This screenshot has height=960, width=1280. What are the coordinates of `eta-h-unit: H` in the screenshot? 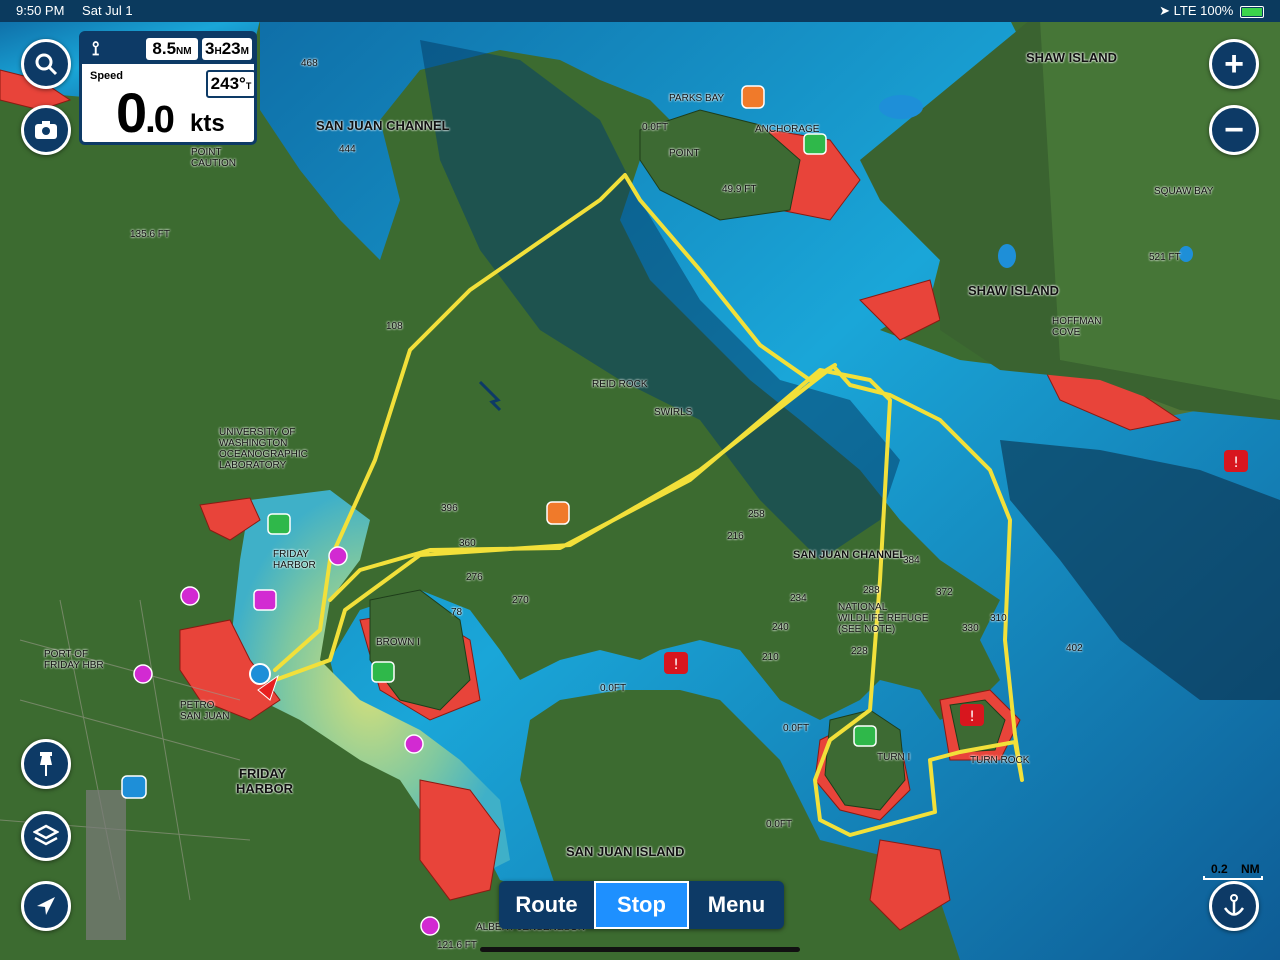 It's located at (218, 51).